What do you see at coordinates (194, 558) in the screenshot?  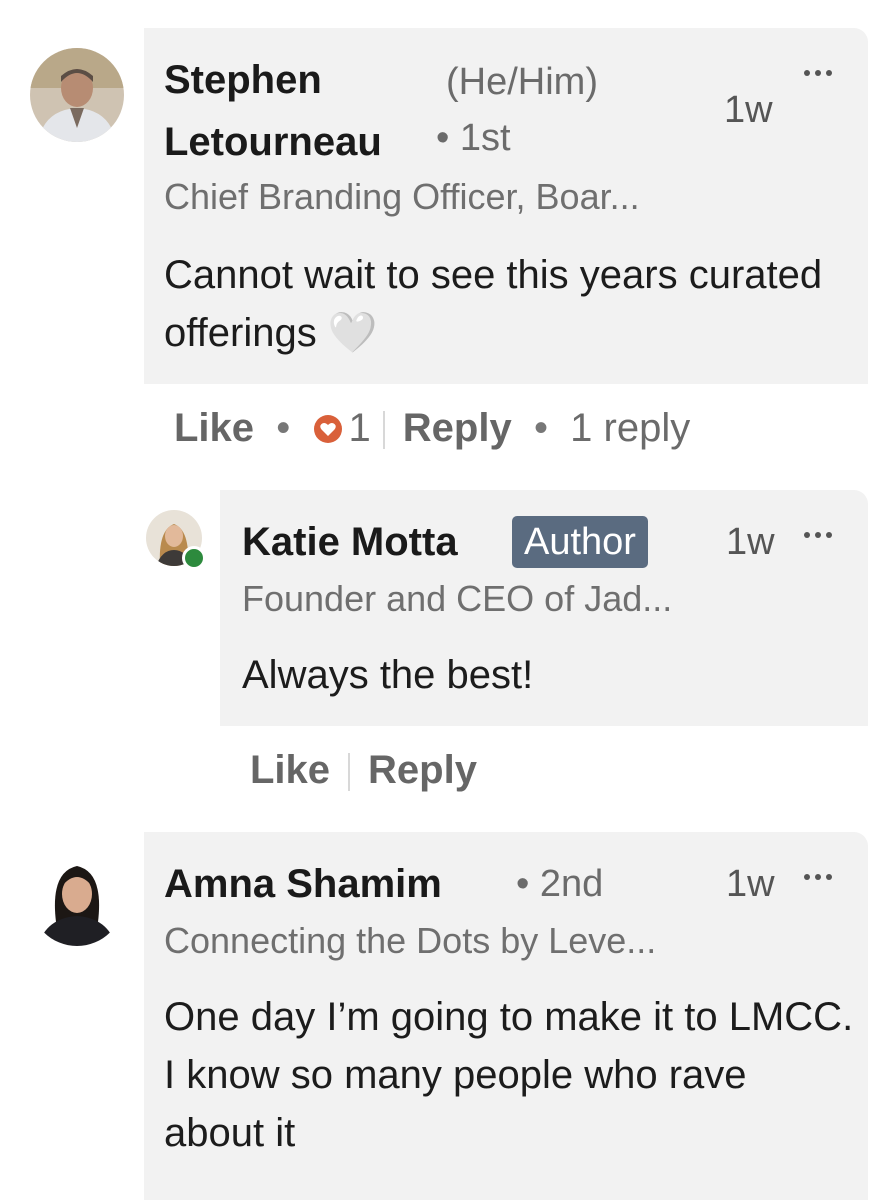 I see `online-status-dot` at bounding box center [194, 558].